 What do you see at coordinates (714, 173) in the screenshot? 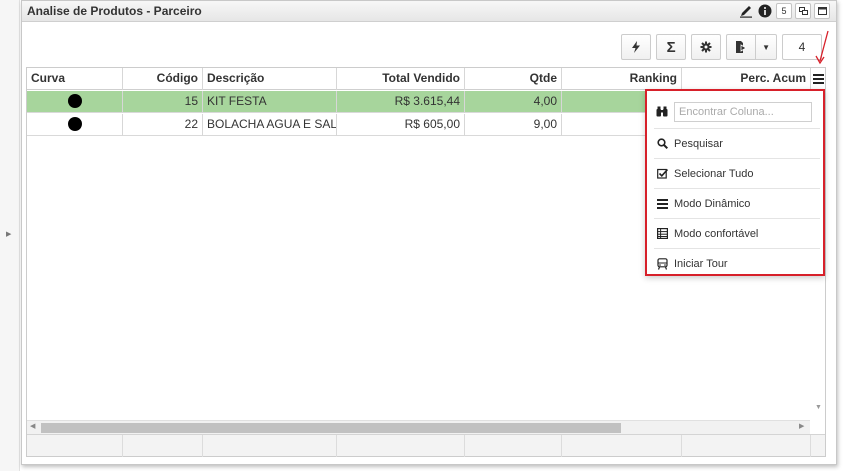
I see `menu-item-label: Selecionar Tudo` at bounding box center [714, 173].